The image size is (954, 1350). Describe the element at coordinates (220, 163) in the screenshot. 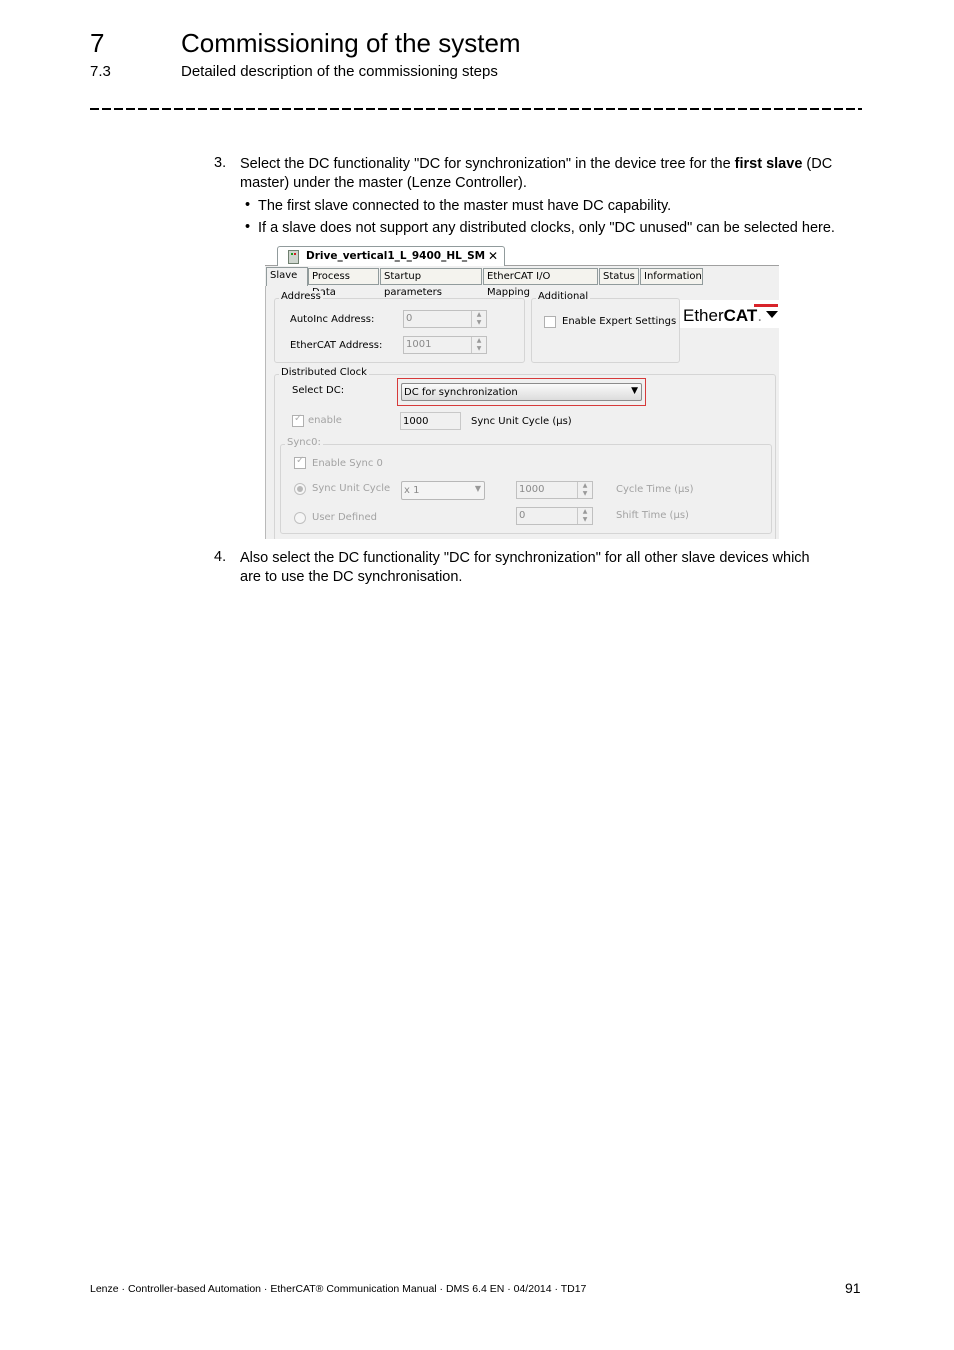

I see `step-number: 3.` at that location.